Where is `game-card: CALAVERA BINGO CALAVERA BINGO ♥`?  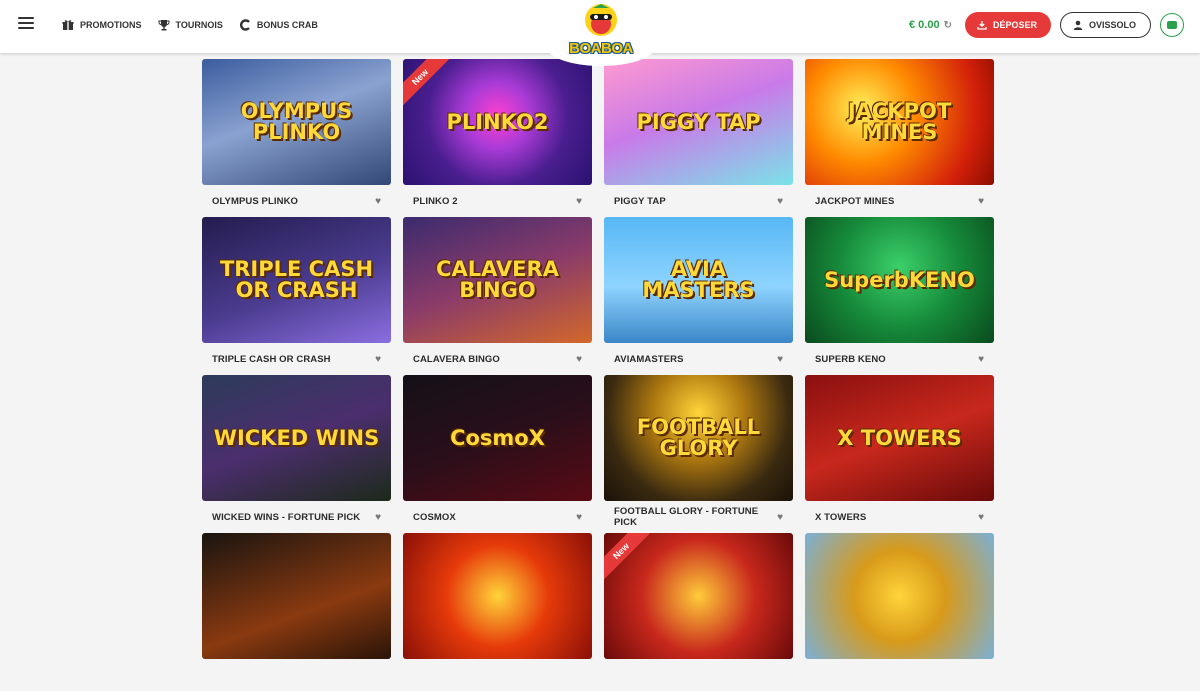 game-card: CALAVERA BINGO CALAVERA BINGO ♥ is located at coordinates (497, 296).